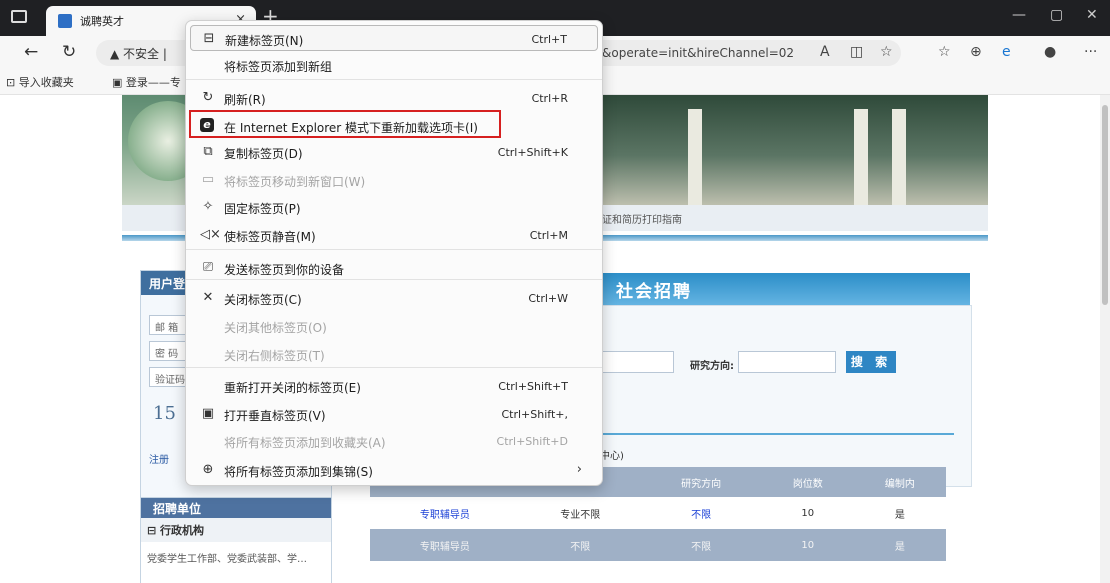  Describe the element at coordinates (209, 38) in the screenshot. I see `new-tab-icon: ⊟` at that location.